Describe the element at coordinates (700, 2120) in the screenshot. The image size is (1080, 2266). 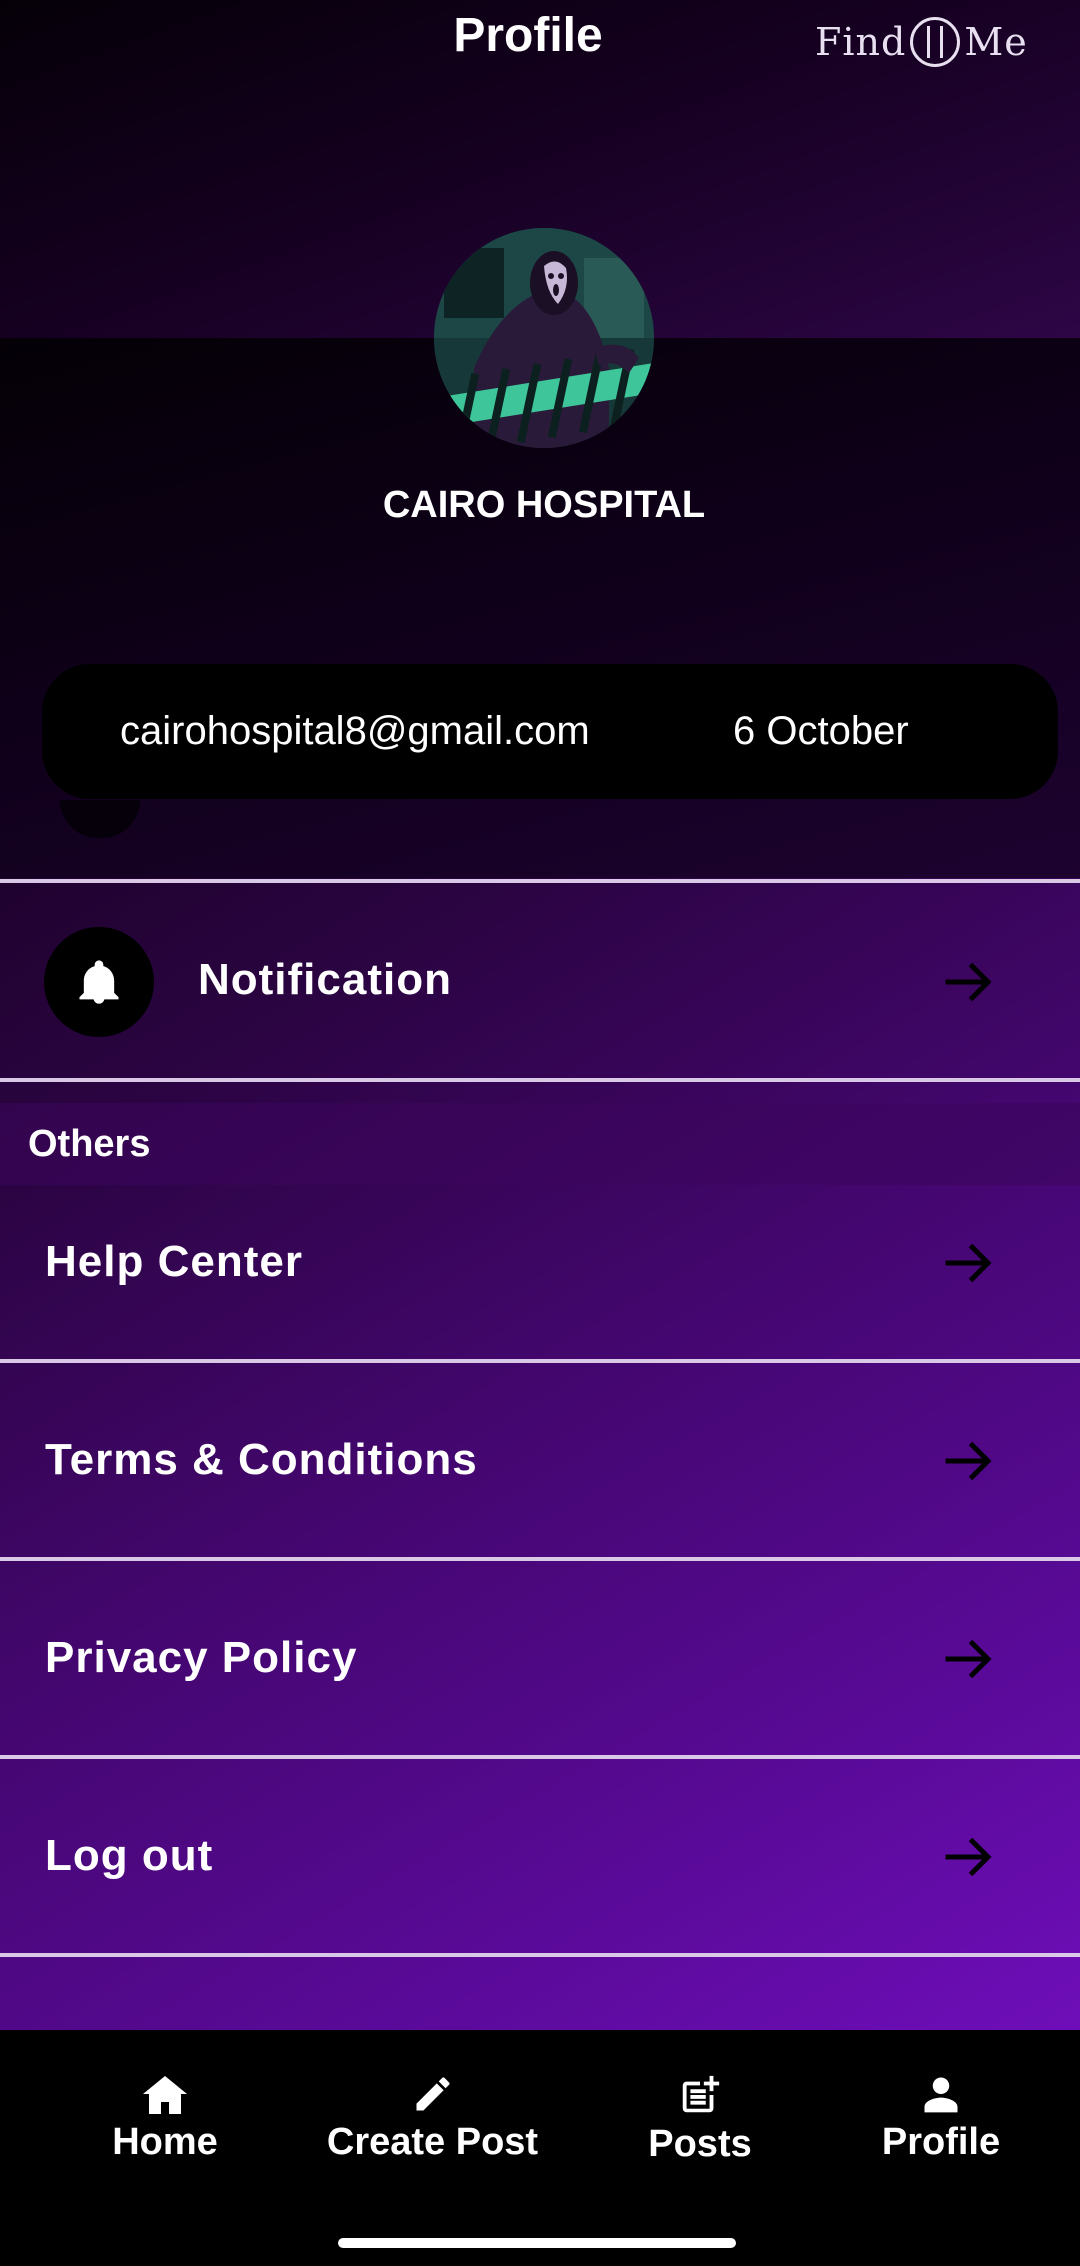
I see `nav-posts: Posts` at that location.